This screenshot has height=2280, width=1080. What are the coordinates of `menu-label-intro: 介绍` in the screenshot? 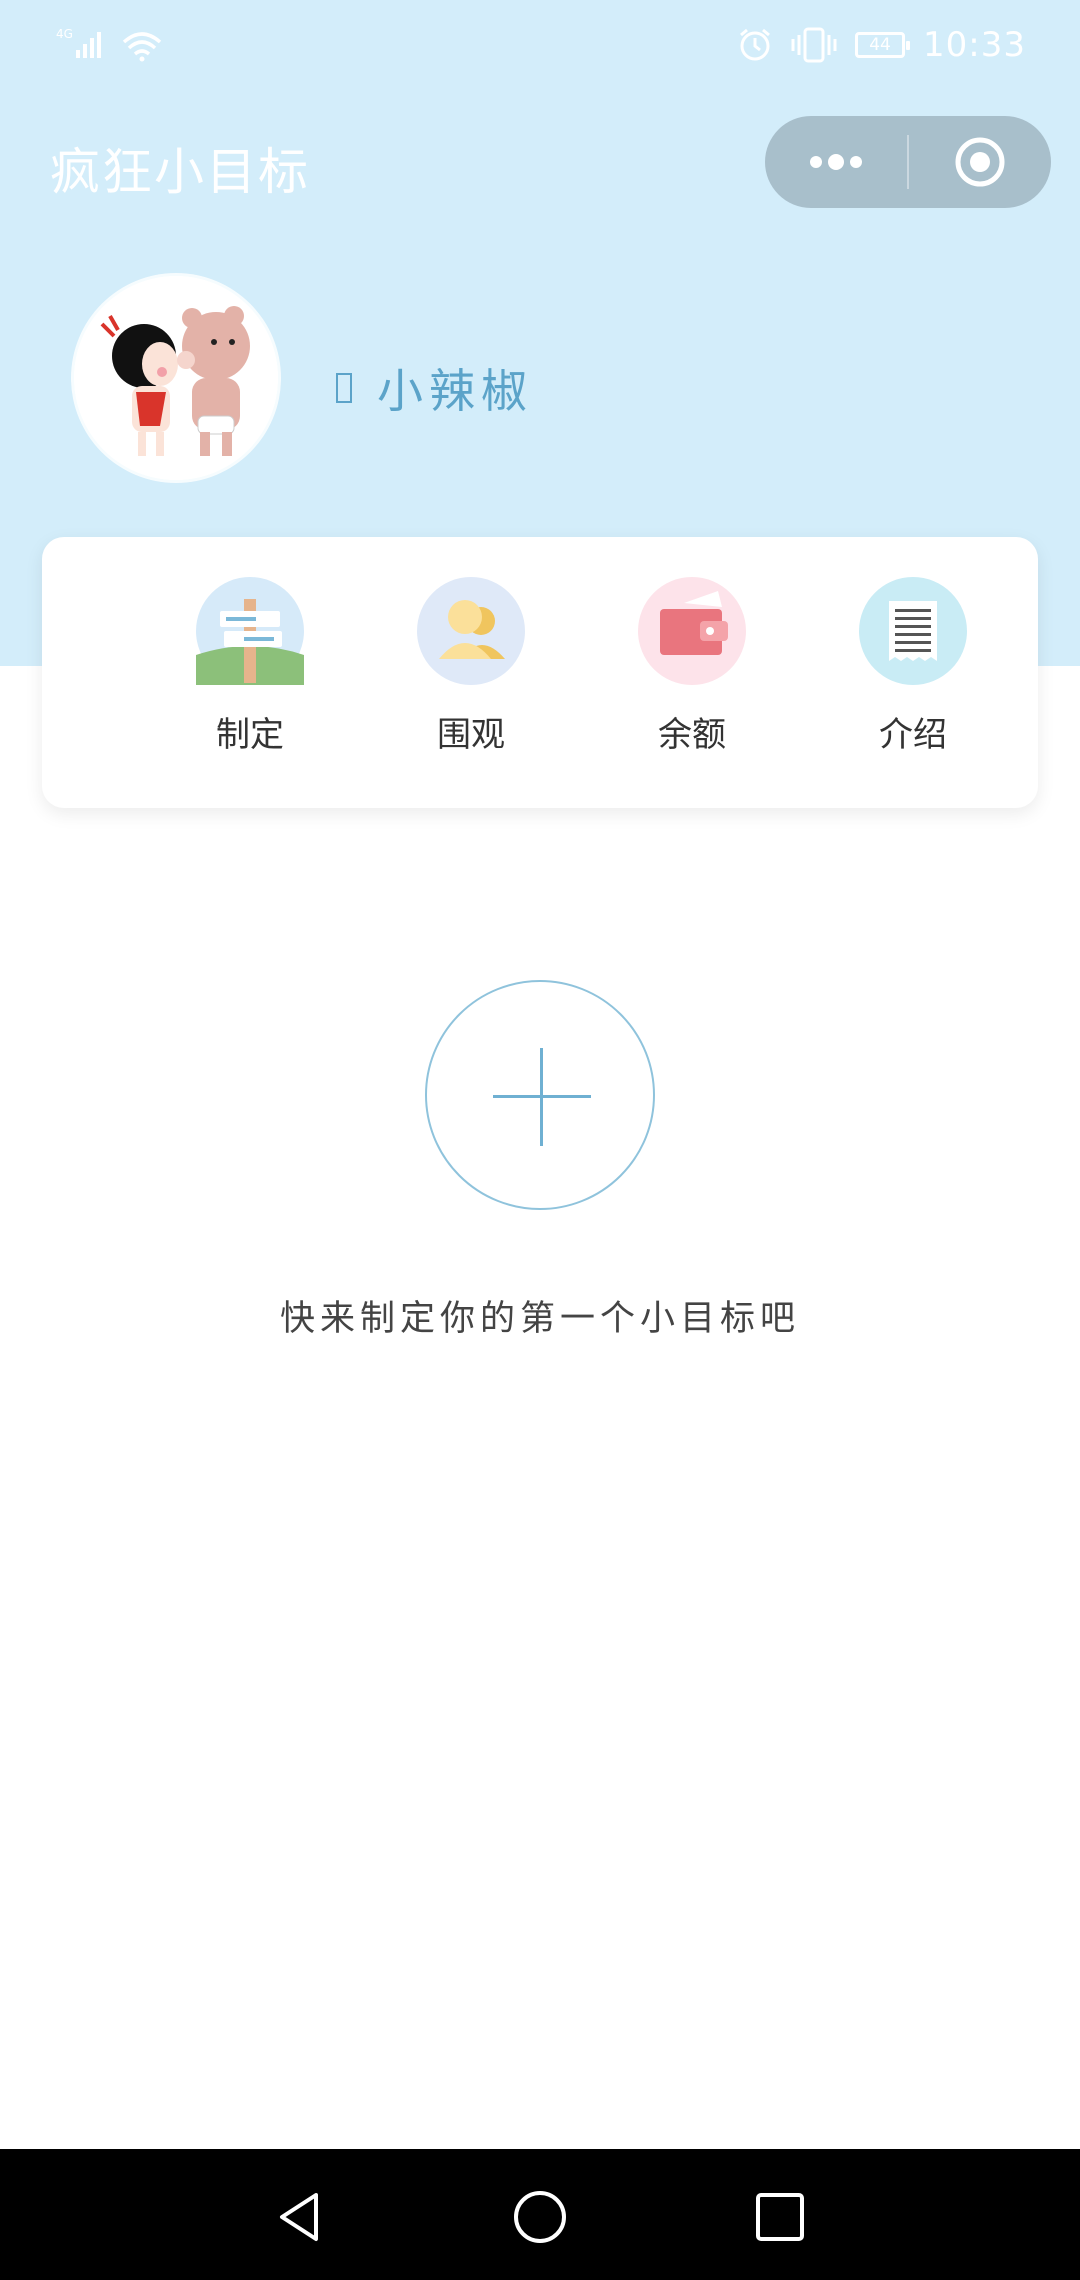 It's located at (913, 735).